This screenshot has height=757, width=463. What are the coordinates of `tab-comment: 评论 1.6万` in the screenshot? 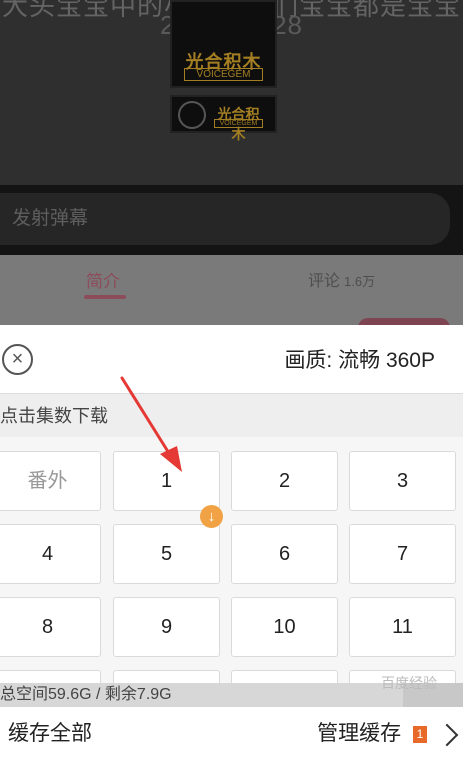 It's located at (341, 279).